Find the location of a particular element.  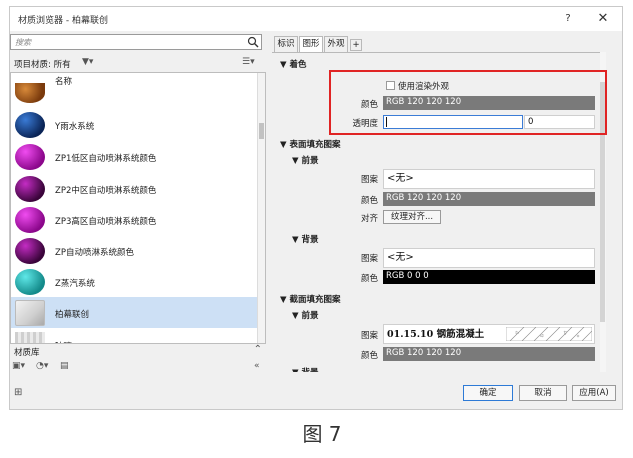

box-material-icon is located at coordinates (30, 313).